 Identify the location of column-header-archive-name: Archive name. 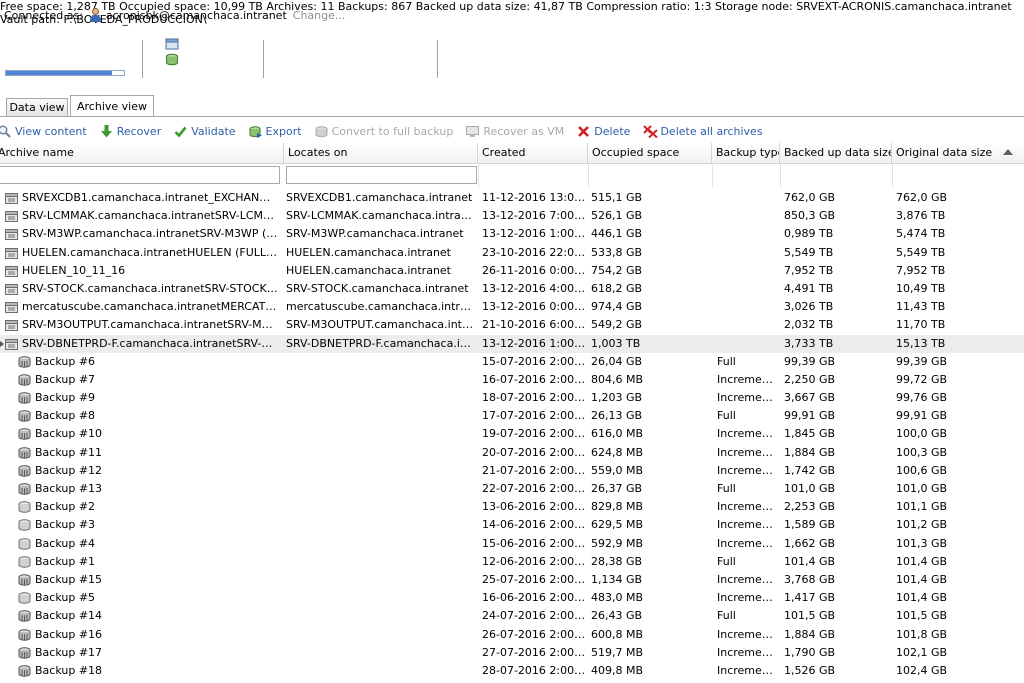
(142, 153).